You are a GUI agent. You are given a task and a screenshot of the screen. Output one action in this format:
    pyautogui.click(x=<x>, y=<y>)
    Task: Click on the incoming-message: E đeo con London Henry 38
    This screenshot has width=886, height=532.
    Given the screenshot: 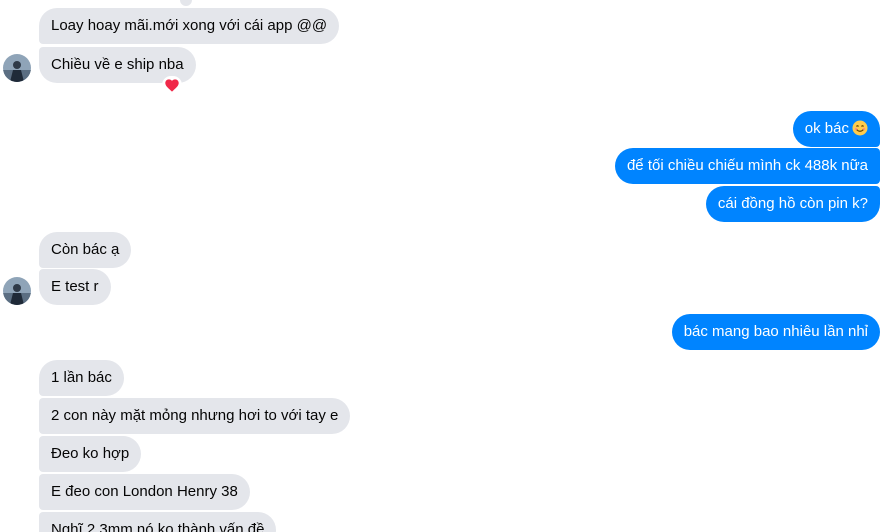 What is the action you would take?
    pyautogui.click(x=144, y=492)
    